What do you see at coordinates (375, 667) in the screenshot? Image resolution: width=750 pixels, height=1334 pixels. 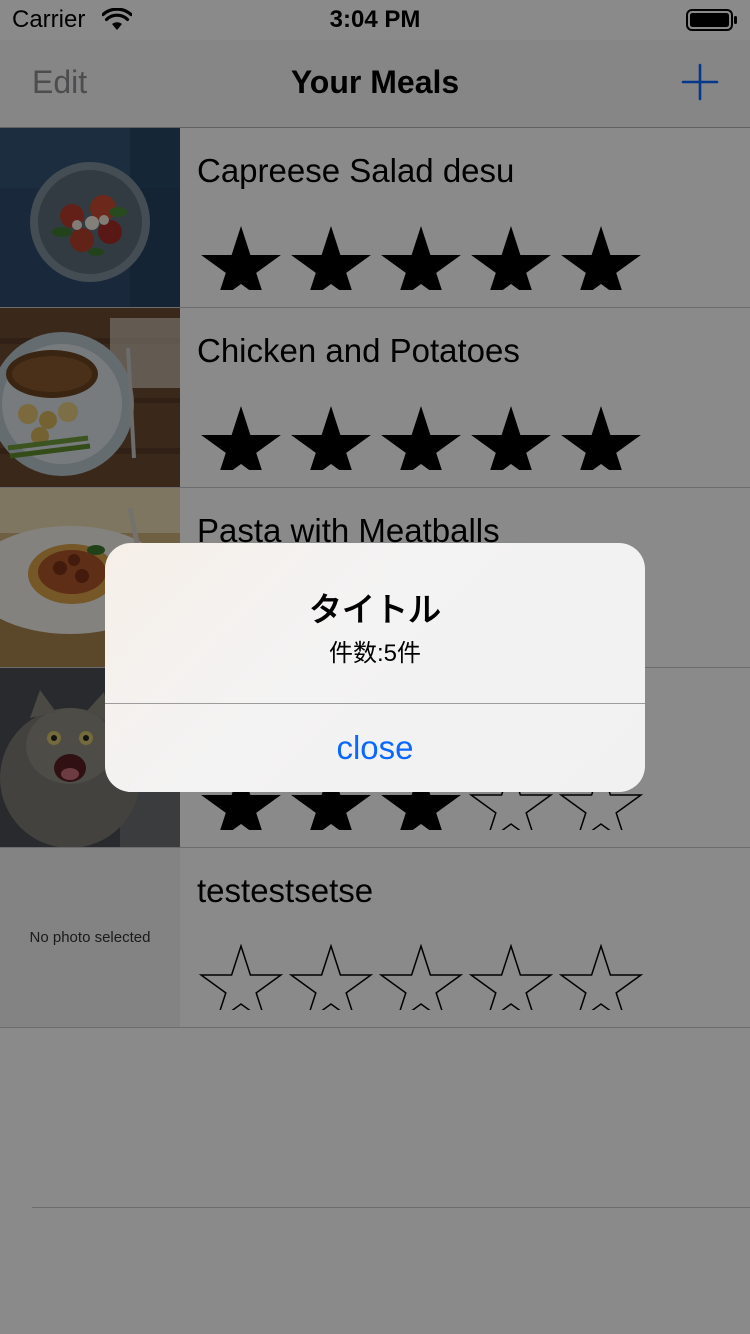 I see `alert-dialog: タイトル 件数:5件 close` at bounding box center [375, 667].